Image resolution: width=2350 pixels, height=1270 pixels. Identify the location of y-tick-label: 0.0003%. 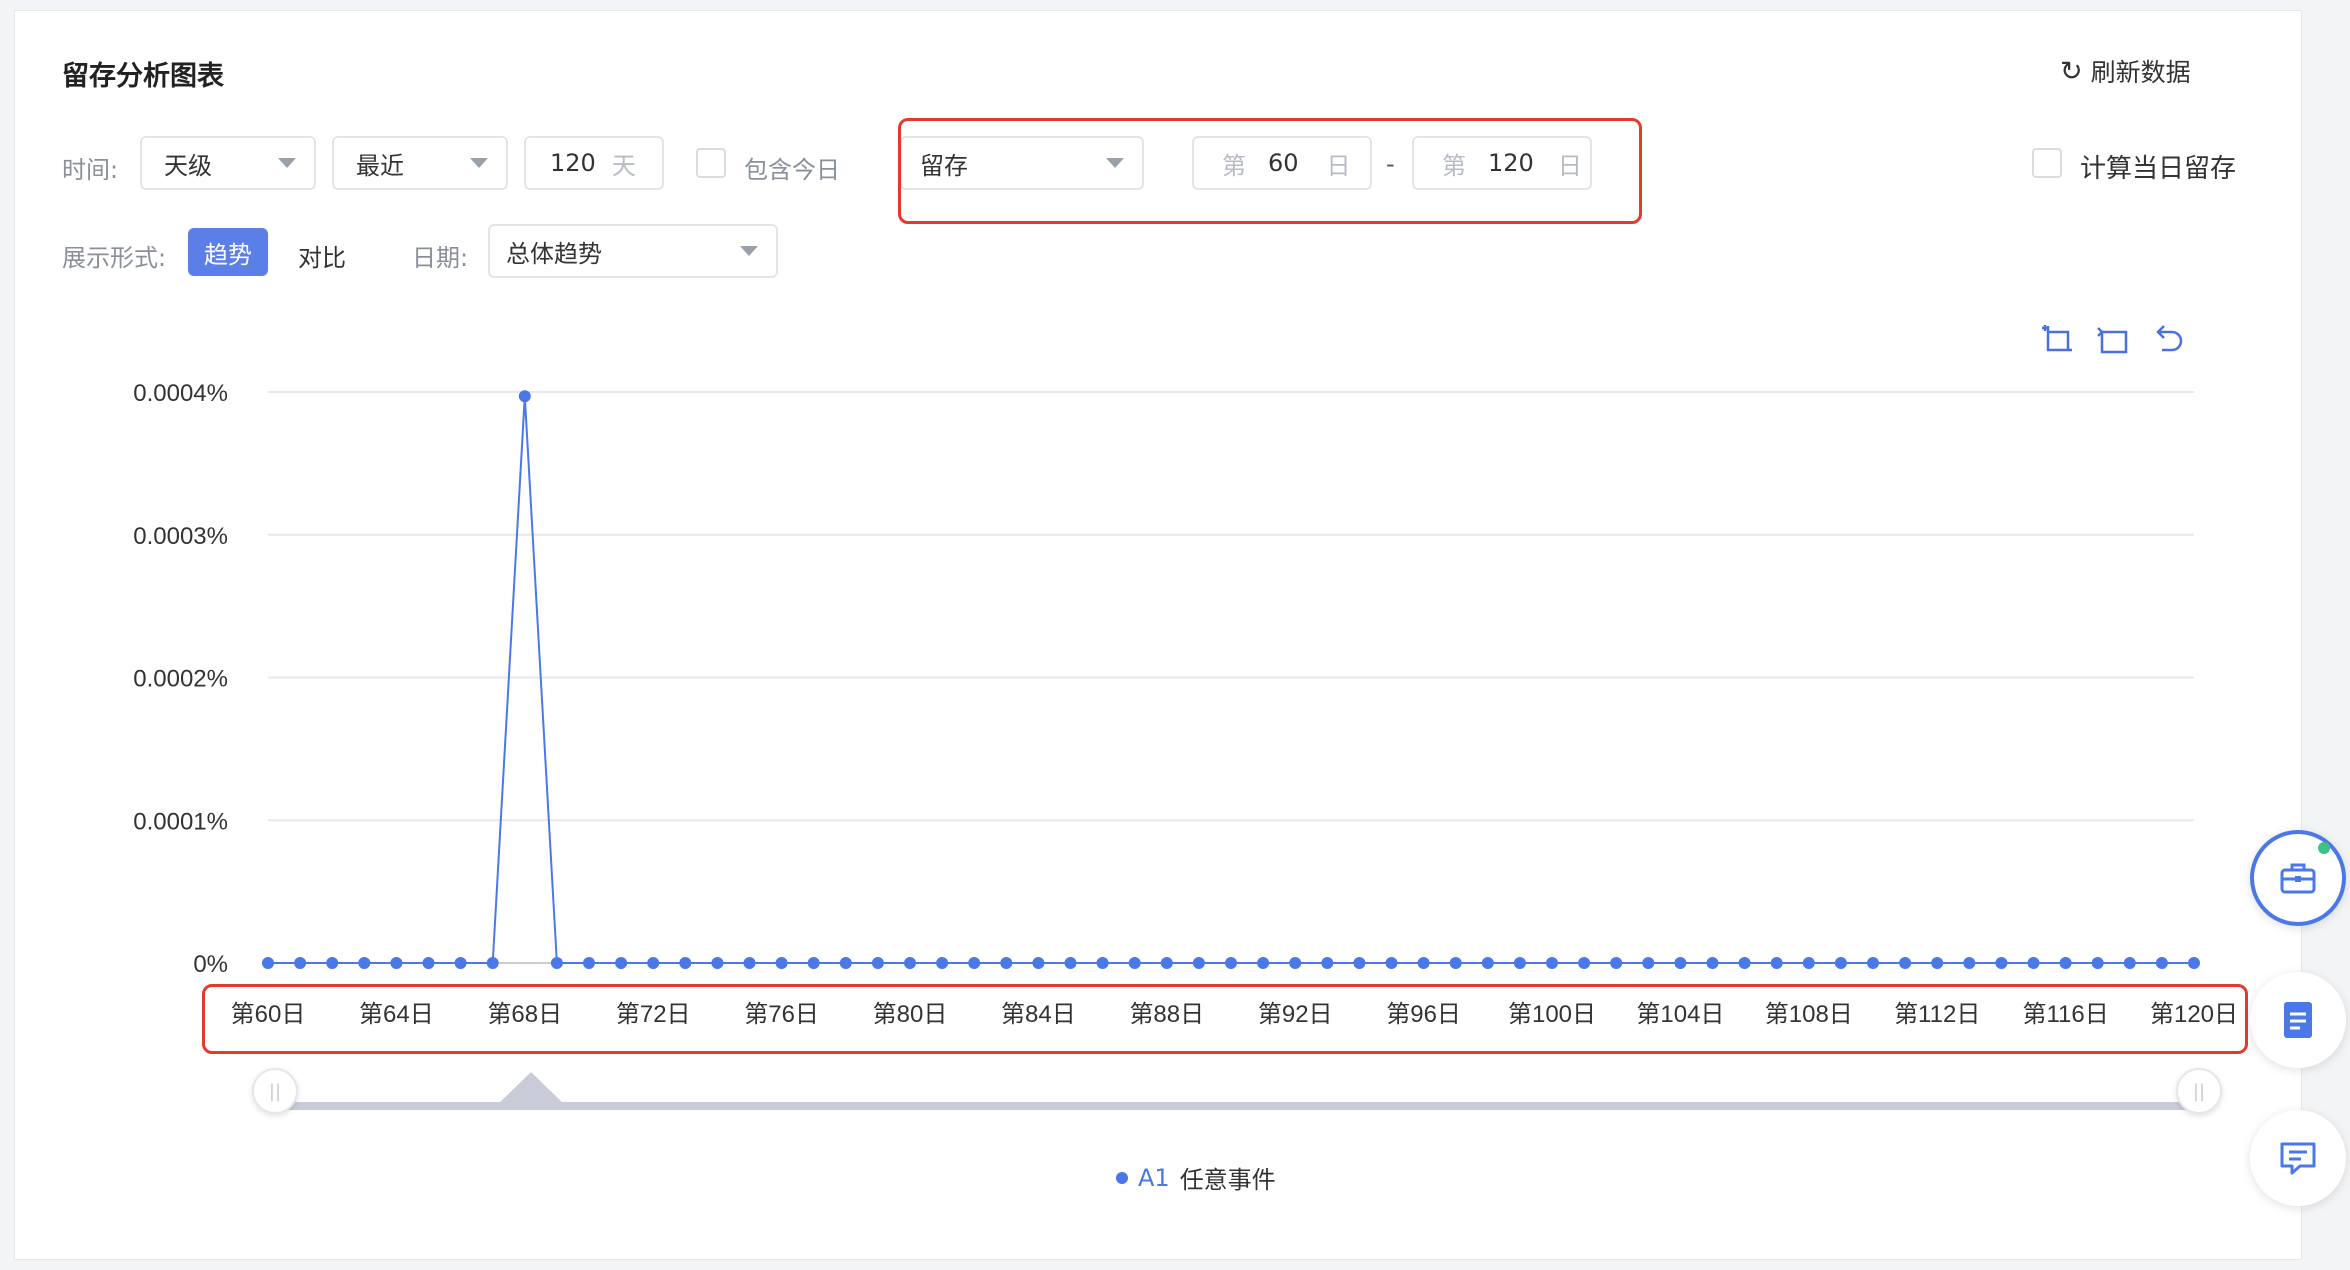
(180, 536).